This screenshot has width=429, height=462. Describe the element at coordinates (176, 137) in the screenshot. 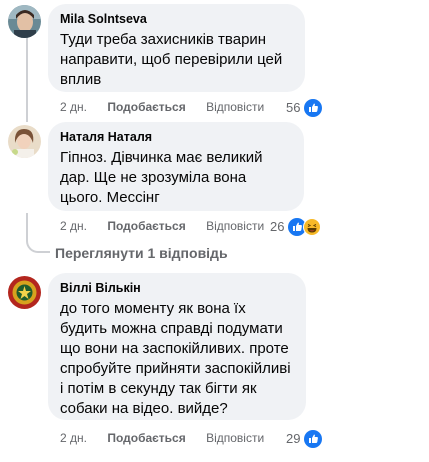

I see `comment-author: Наталя Наталя` at that location.